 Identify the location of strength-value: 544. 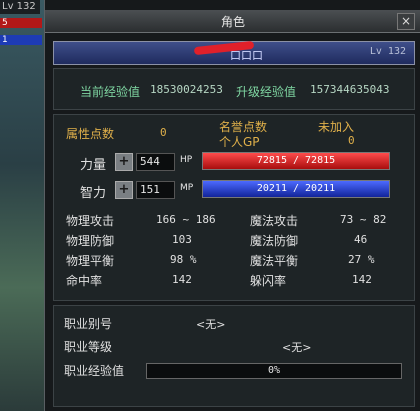
(155, 162).